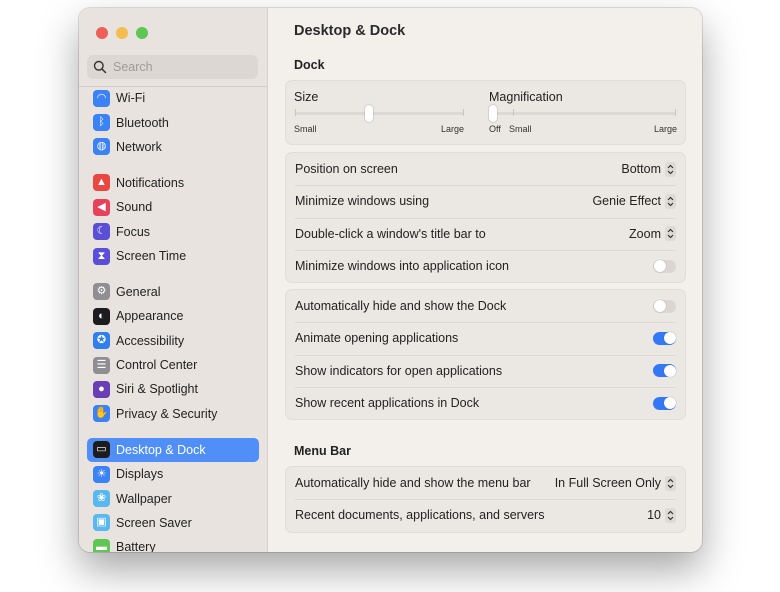  What do you see at coordinates (173, 231) in the screenshot?
I see `sidebar-item-focus: ☾ Focus` at bounding box center [173, 231].